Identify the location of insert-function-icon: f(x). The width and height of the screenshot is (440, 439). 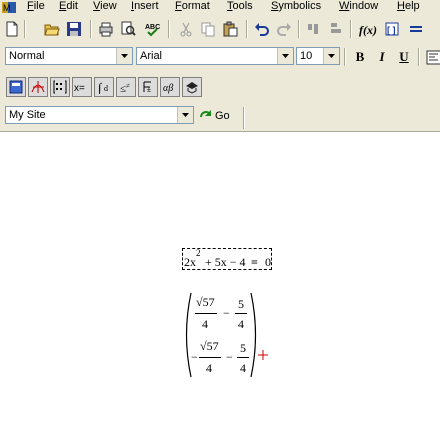
(368, 29).